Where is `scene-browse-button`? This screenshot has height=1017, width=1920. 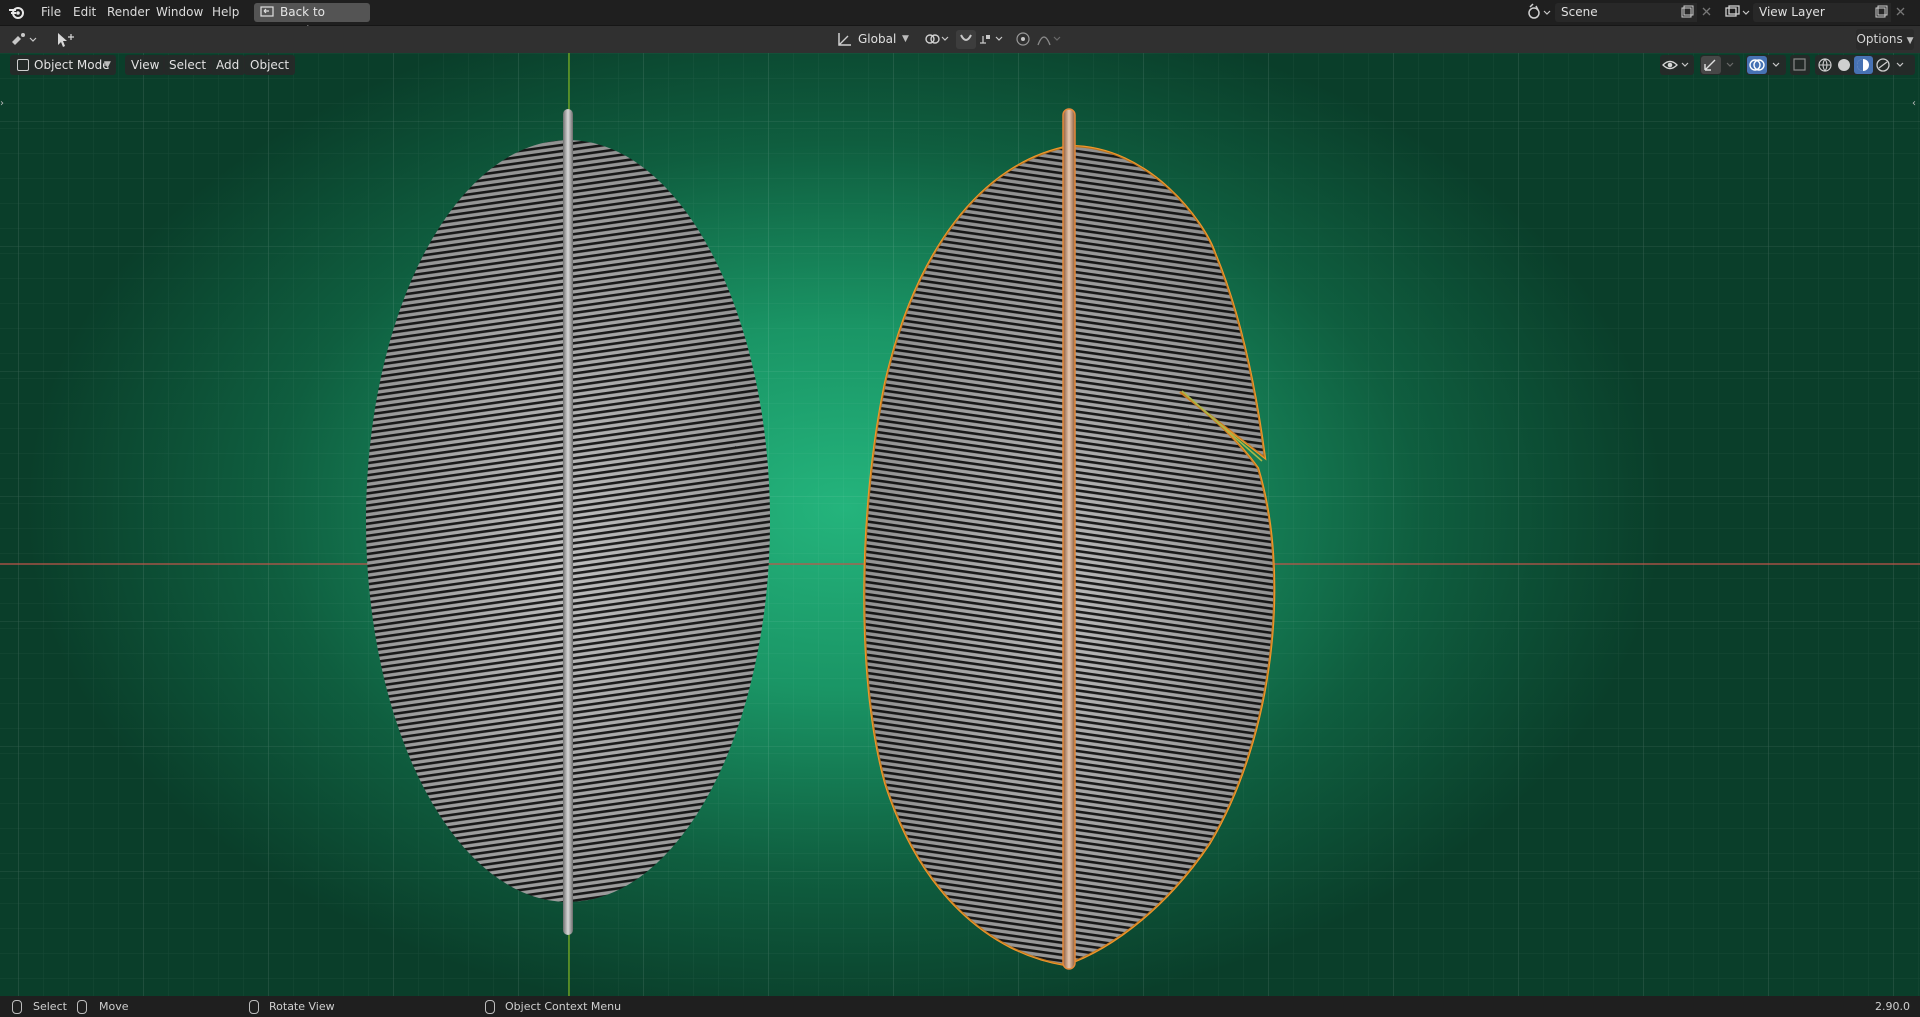 scene-browse-button is located at coordinates (1539, 12).